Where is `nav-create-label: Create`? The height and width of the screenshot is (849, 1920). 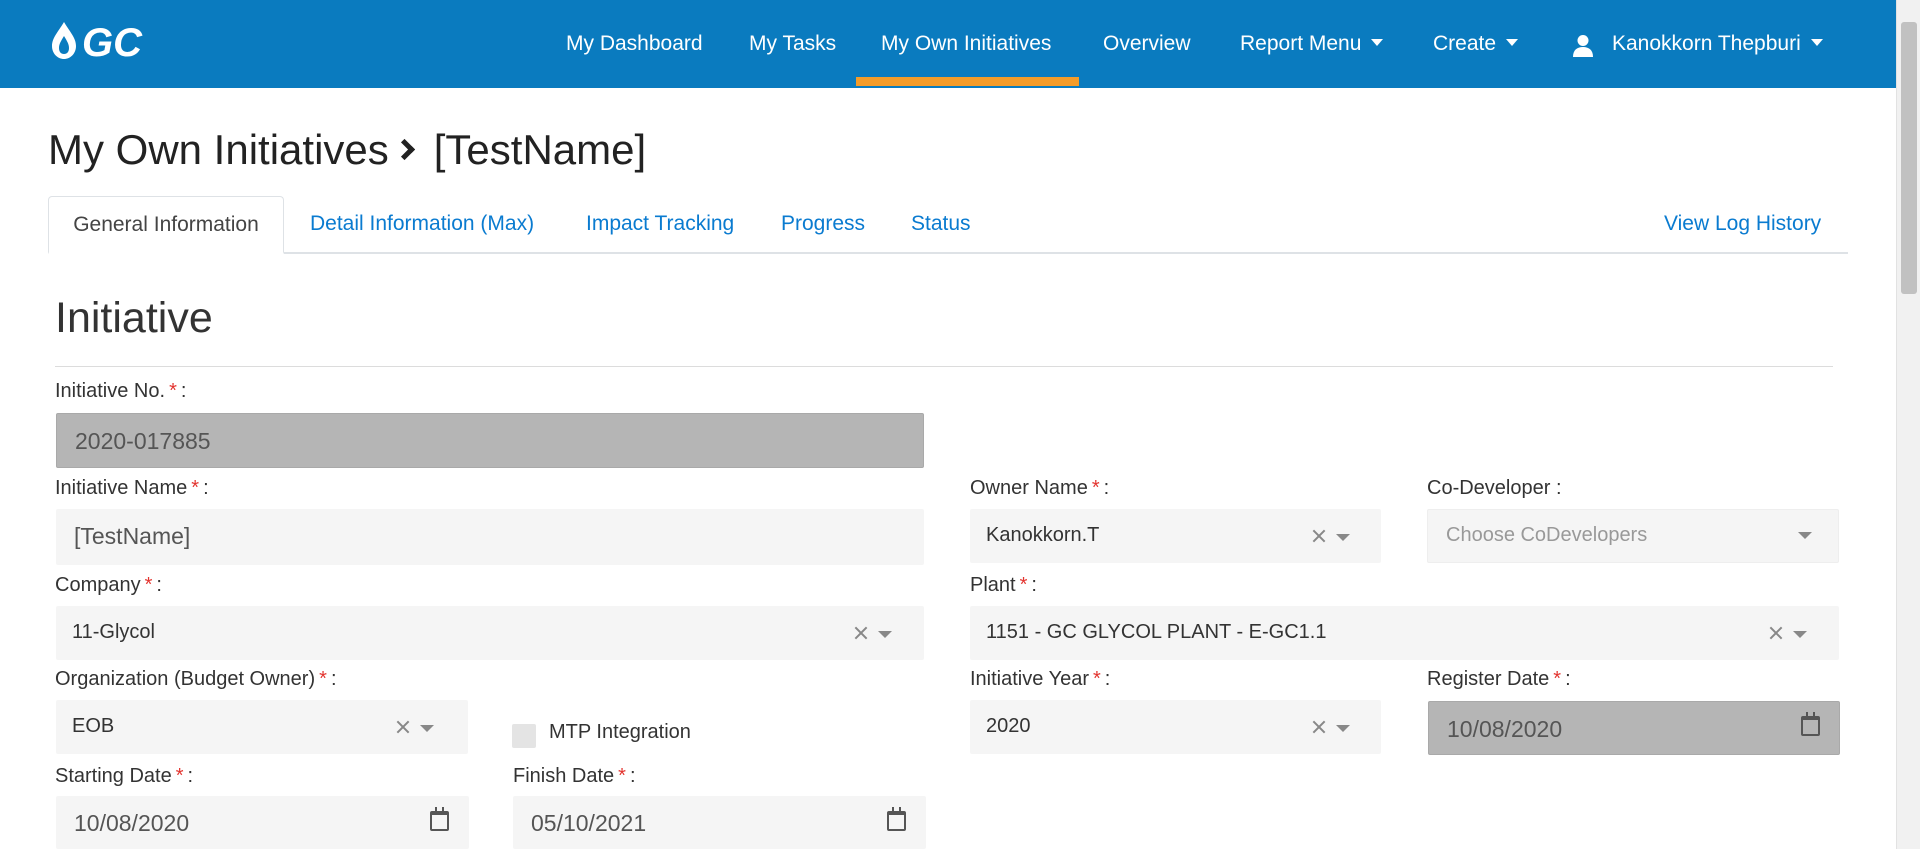 nav-create-label: Create is located at coordinates (1465, 43).